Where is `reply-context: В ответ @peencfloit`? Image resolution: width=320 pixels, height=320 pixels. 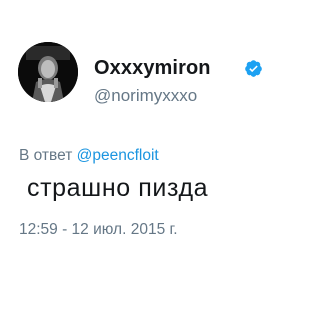 reply-context: В ответ @peencfloit is located at coordinates (89, 156).